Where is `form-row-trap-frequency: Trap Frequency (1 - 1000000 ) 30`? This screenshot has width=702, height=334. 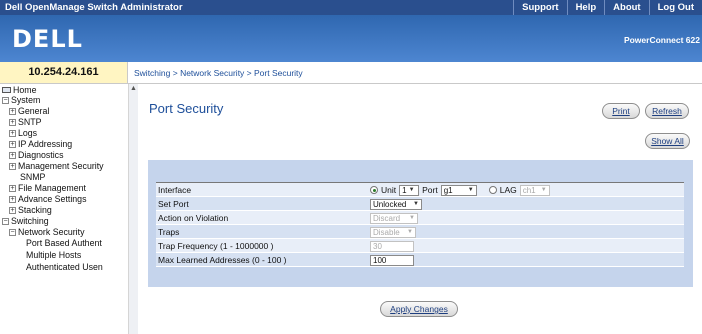 form-row-trap-frequency: Trap Frequency (1 - 1000000 ) 30 is located at coordinates (420, 246).